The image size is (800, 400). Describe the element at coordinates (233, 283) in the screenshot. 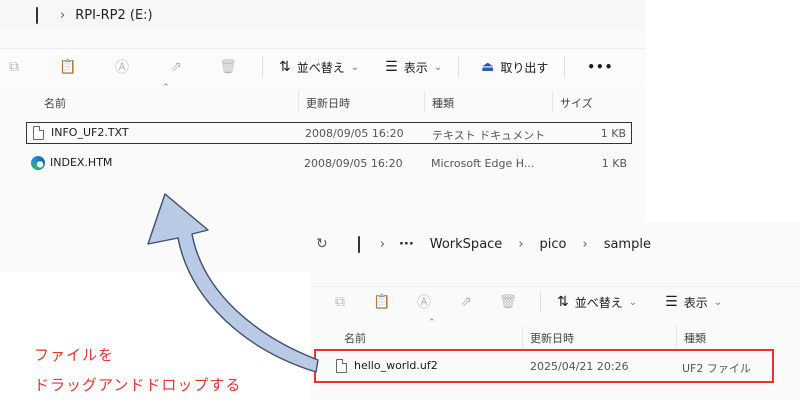

I see `drag-arrow` at that location.